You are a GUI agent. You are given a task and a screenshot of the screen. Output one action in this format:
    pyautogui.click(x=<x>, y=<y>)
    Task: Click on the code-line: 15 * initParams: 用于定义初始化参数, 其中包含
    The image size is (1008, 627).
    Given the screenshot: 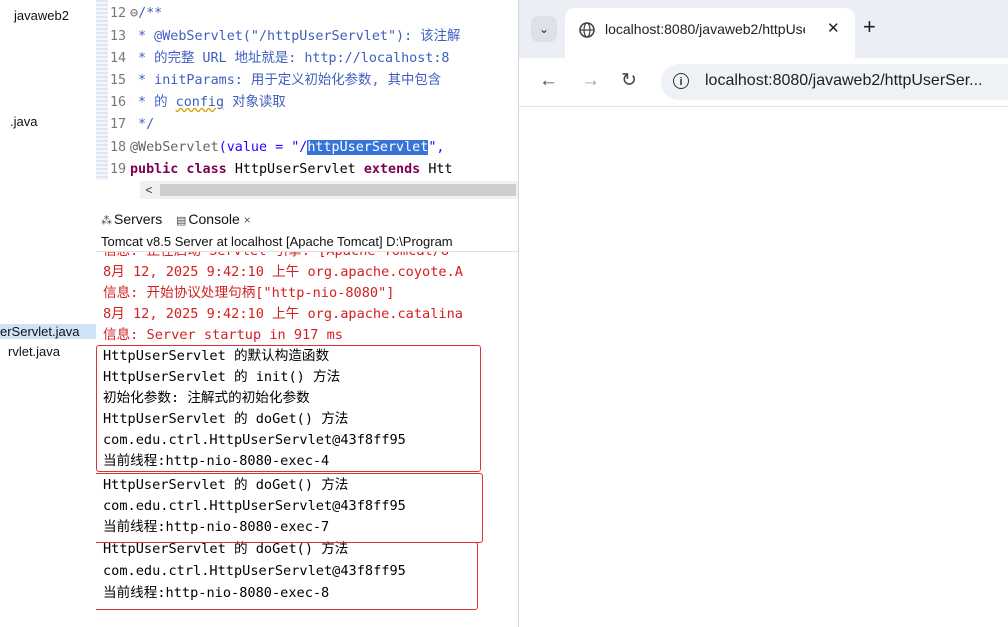 What is the action you would take?
    pyautogui.click(x=276, y=80)
    